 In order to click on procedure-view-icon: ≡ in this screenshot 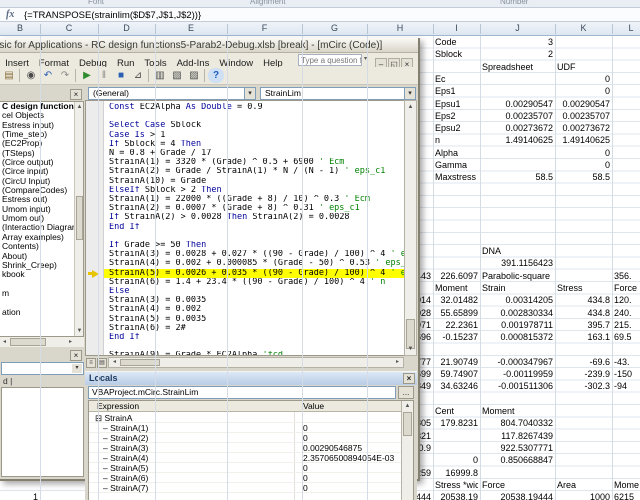, I will do `click(91, 363)`.